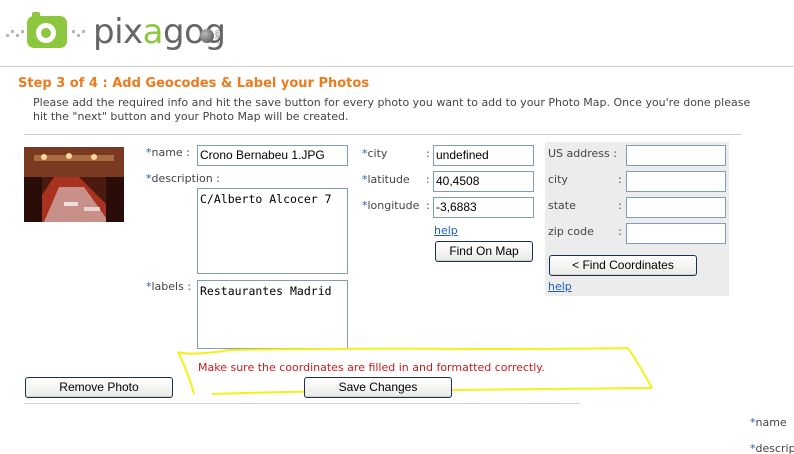  I want to click on restaurant-photo-image, so click(74, 184).